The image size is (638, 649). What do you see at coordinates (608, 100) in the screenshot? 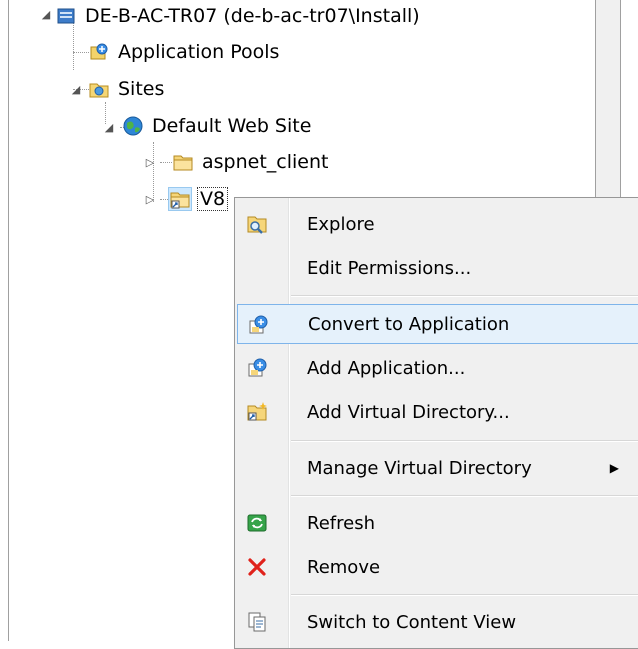
I see `pane-splitter` at bounding box center [608, 100].